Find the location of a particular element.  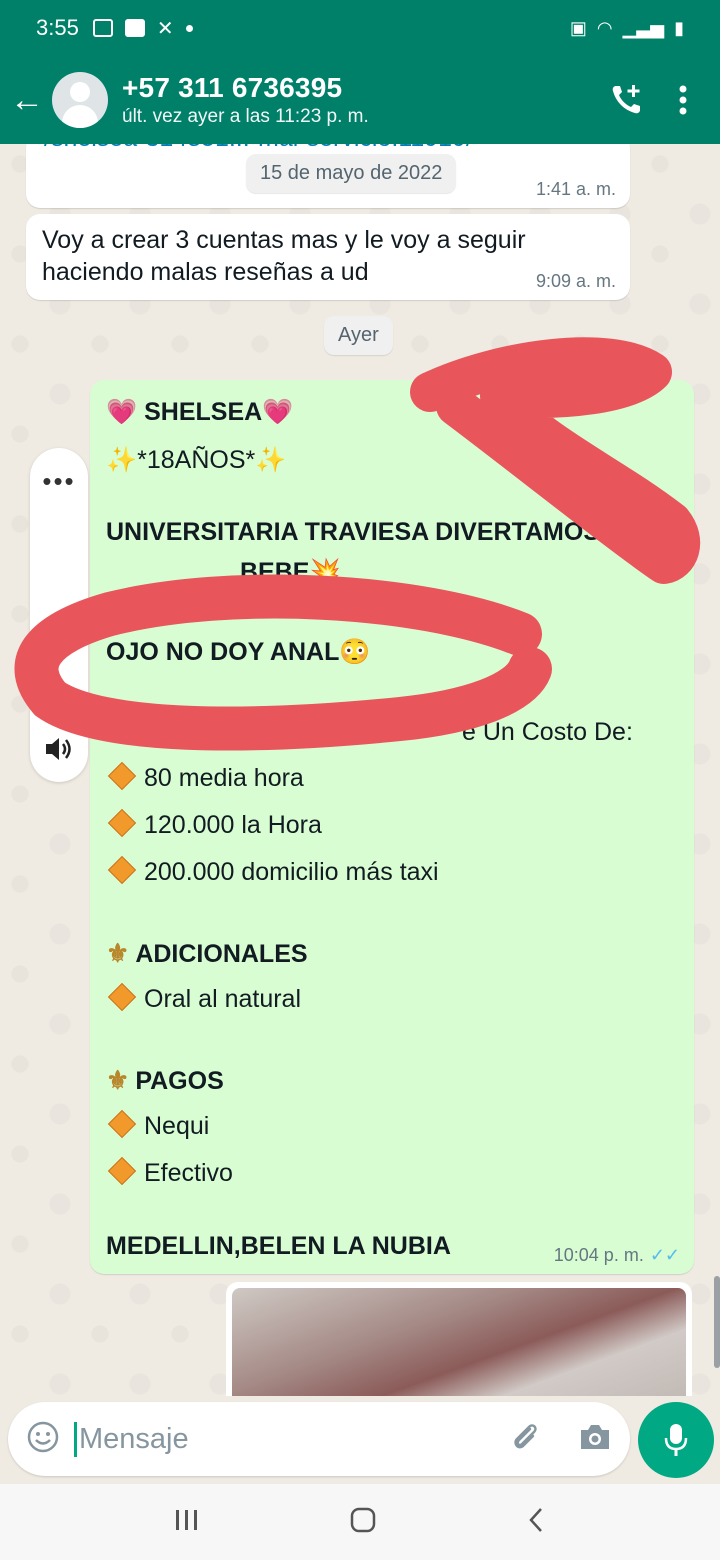

flushed-face-icon: 😳 is located at coordinates (355, 652).